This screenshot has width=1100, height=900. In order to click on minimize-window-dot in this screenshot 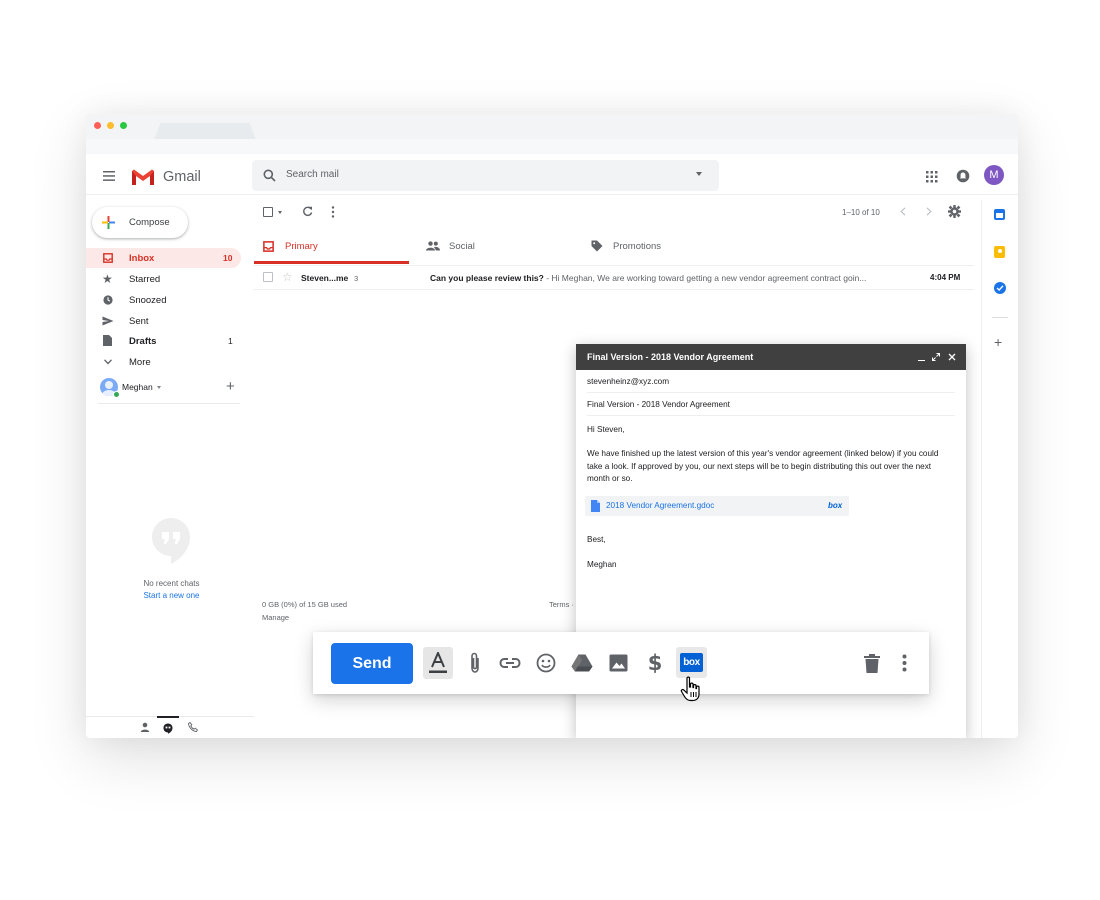, I will do `click(110, 125)`.